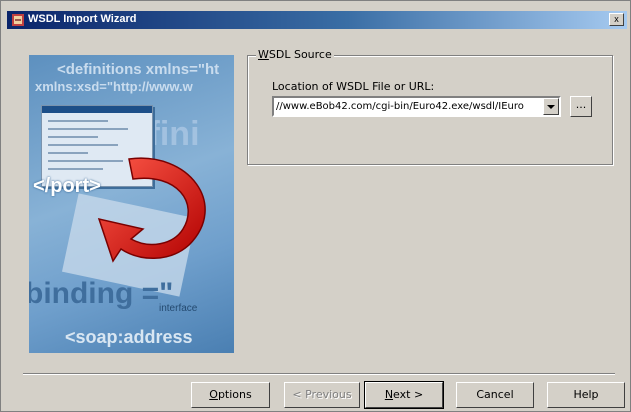 Image resolution: width=631 pixels, height=412 pixels. I want to click on window-title: WSDL Import Wizard, so click(82, 19).